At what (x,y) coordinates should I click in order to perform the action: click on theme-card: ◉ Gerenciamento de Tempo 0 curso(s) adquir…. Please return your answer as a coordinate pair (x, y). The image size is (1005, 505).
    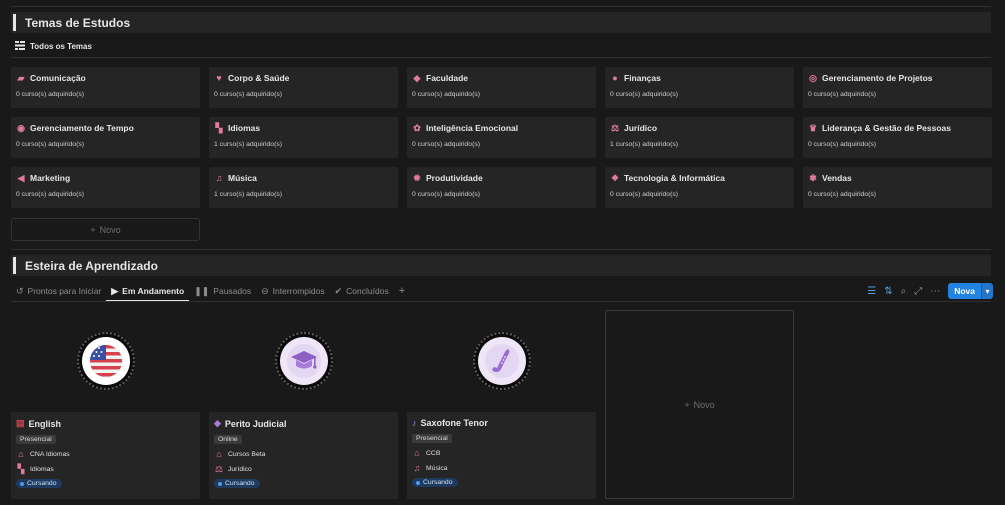
    Looking at the image, I should click on (105, 137).